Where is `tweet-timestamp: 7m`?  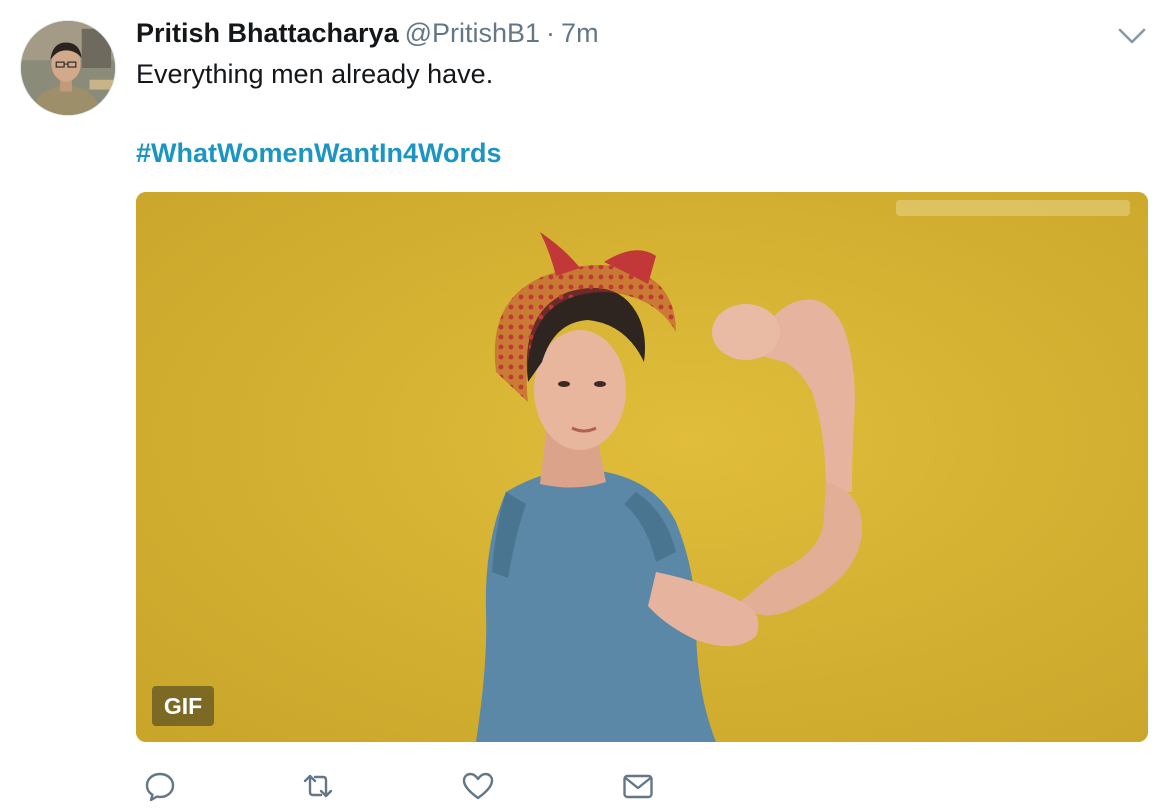 tweet-timestamp: 7m is located at coordinates (580, 33).